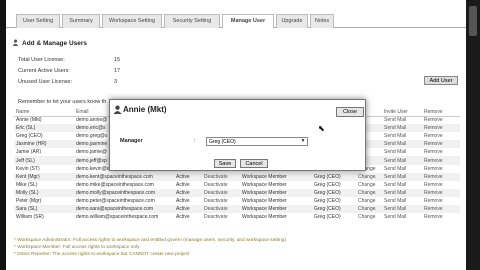 This screenshot has width=480, height=270. I want to click on table-cell: Eric (SL), so click(44, 128).